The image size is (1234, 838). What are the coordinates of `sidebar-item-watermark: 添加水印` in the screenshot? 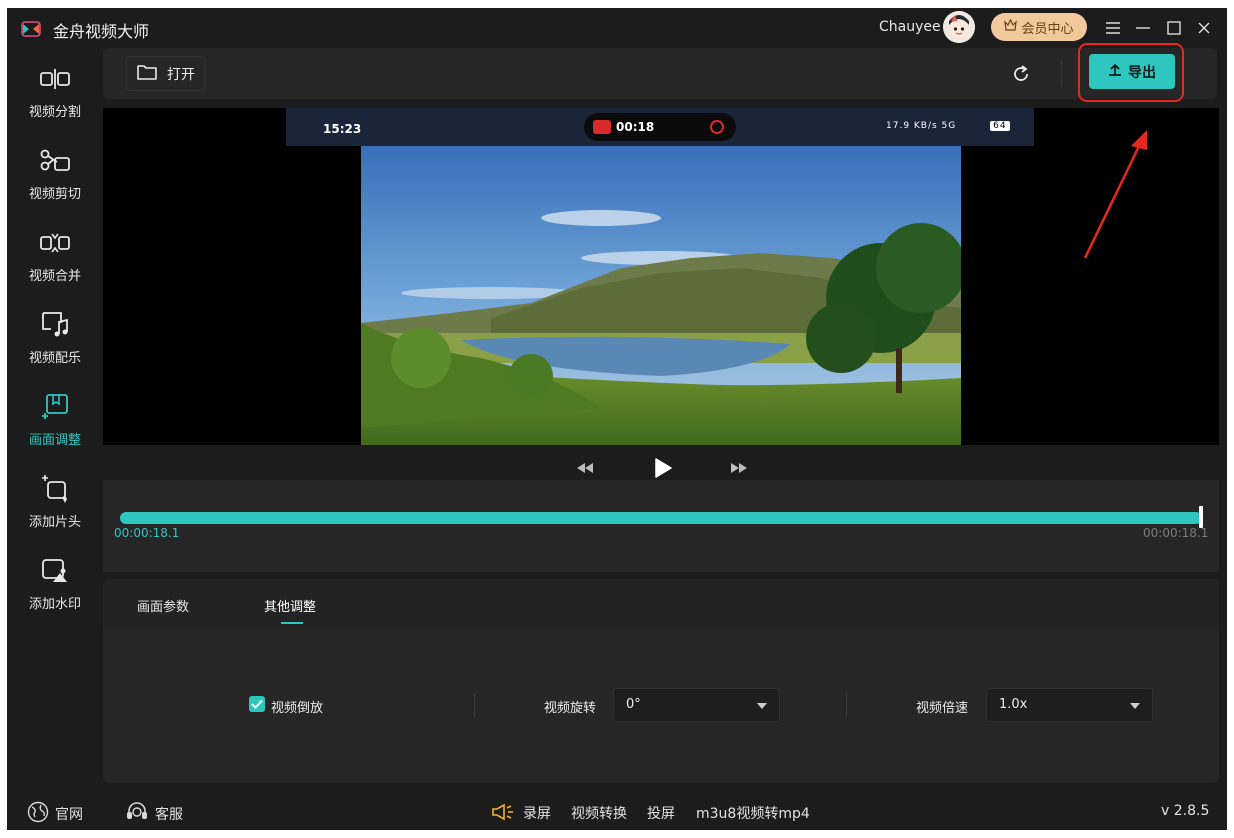 It's located at (55, 580).